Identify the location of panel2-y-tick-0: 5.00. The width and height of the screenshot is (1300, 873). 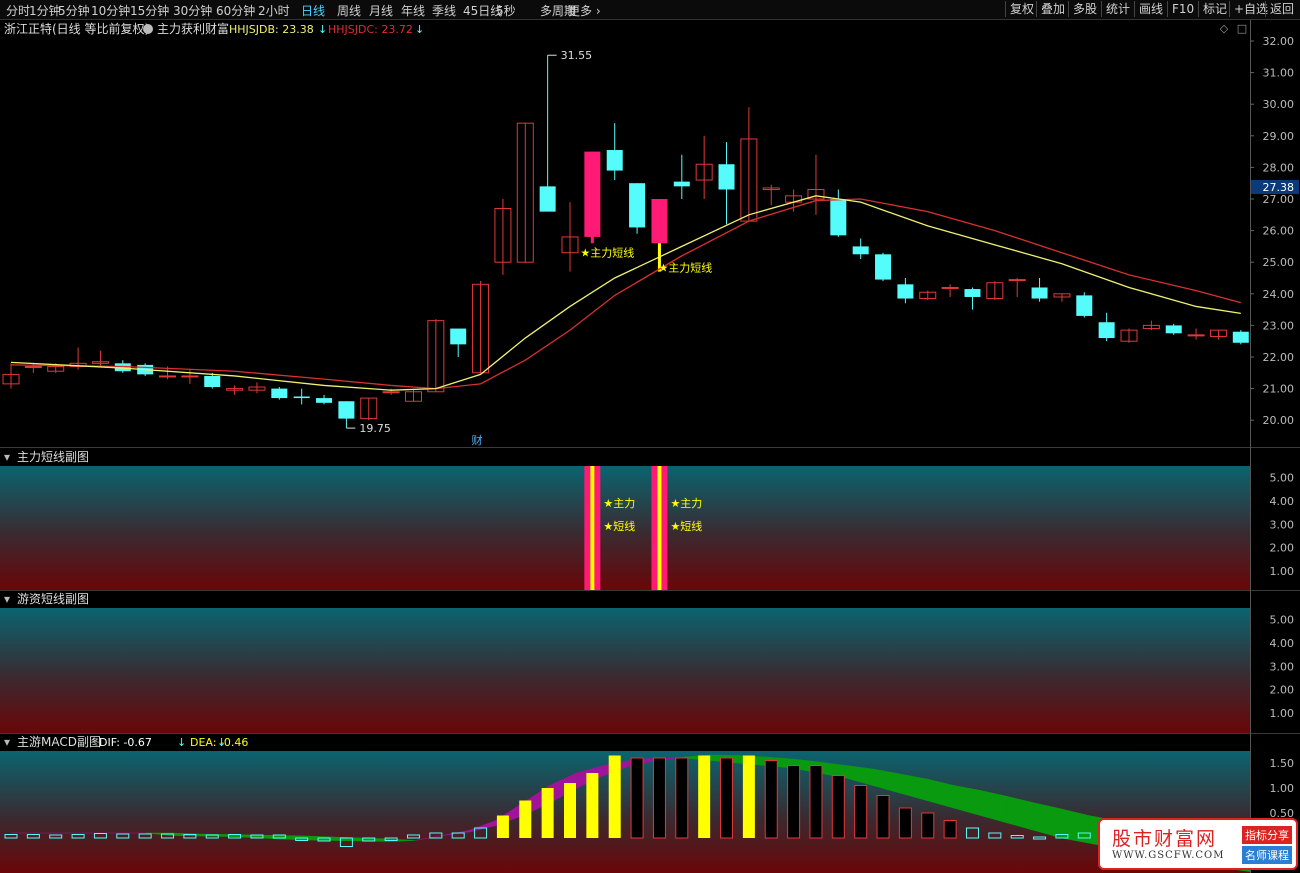
(1282, 478).